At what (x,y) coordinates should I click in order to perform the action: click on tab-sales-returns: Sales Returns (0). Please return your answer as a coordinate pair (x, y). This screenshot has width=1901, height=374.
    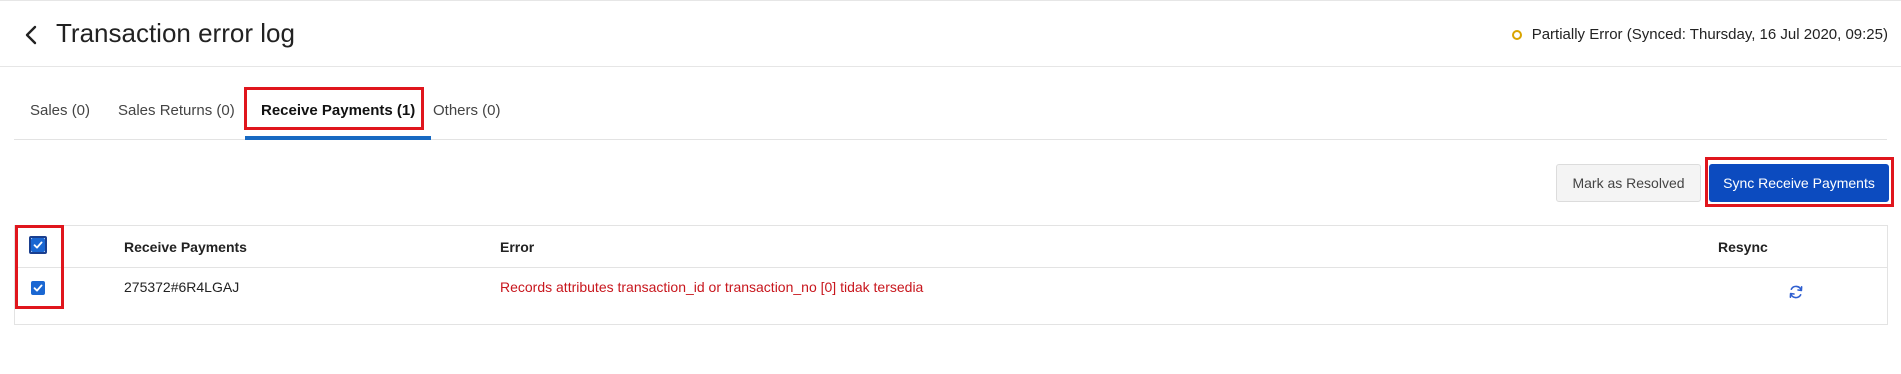
    Looking at the image, I should click on (176, 110).